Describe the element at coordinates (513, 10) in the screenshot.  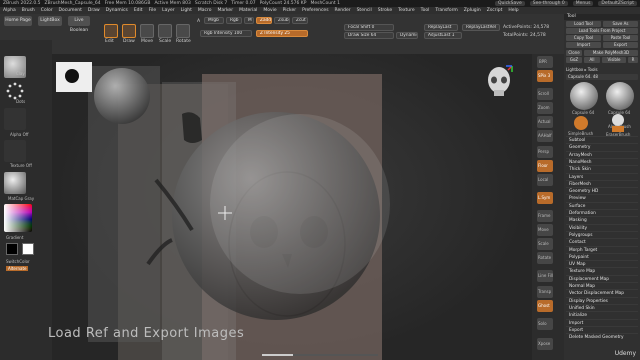
I see `menu-help: Help` at that location.